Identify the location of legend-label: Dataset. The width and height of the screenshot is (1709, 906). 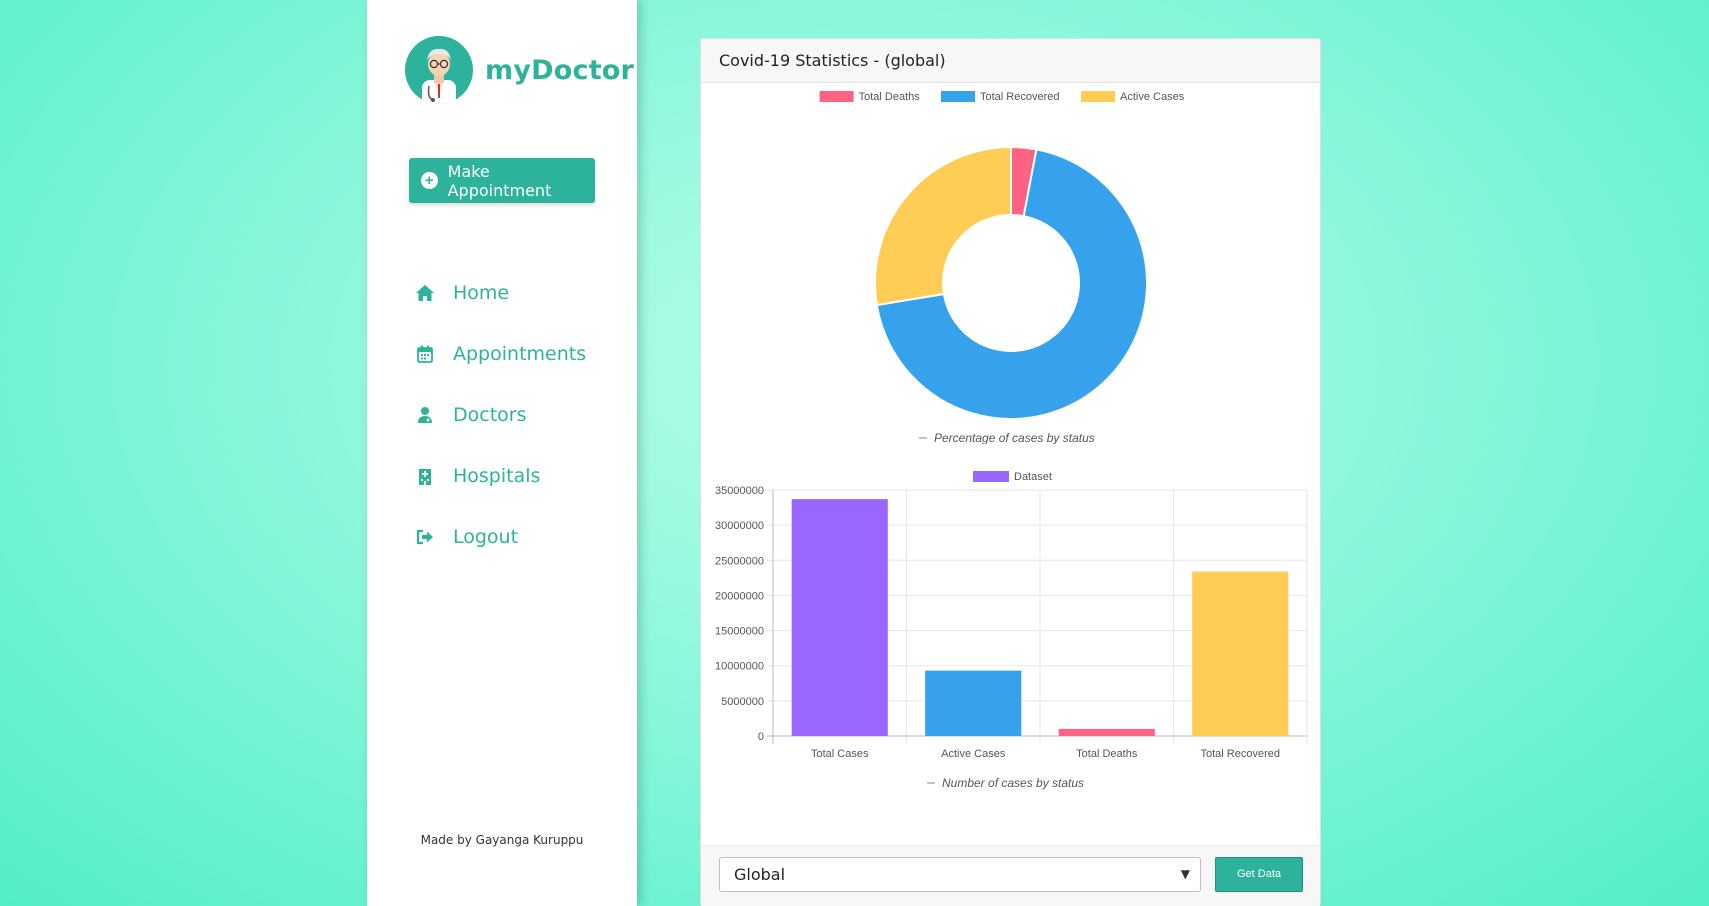
(1033, 477).